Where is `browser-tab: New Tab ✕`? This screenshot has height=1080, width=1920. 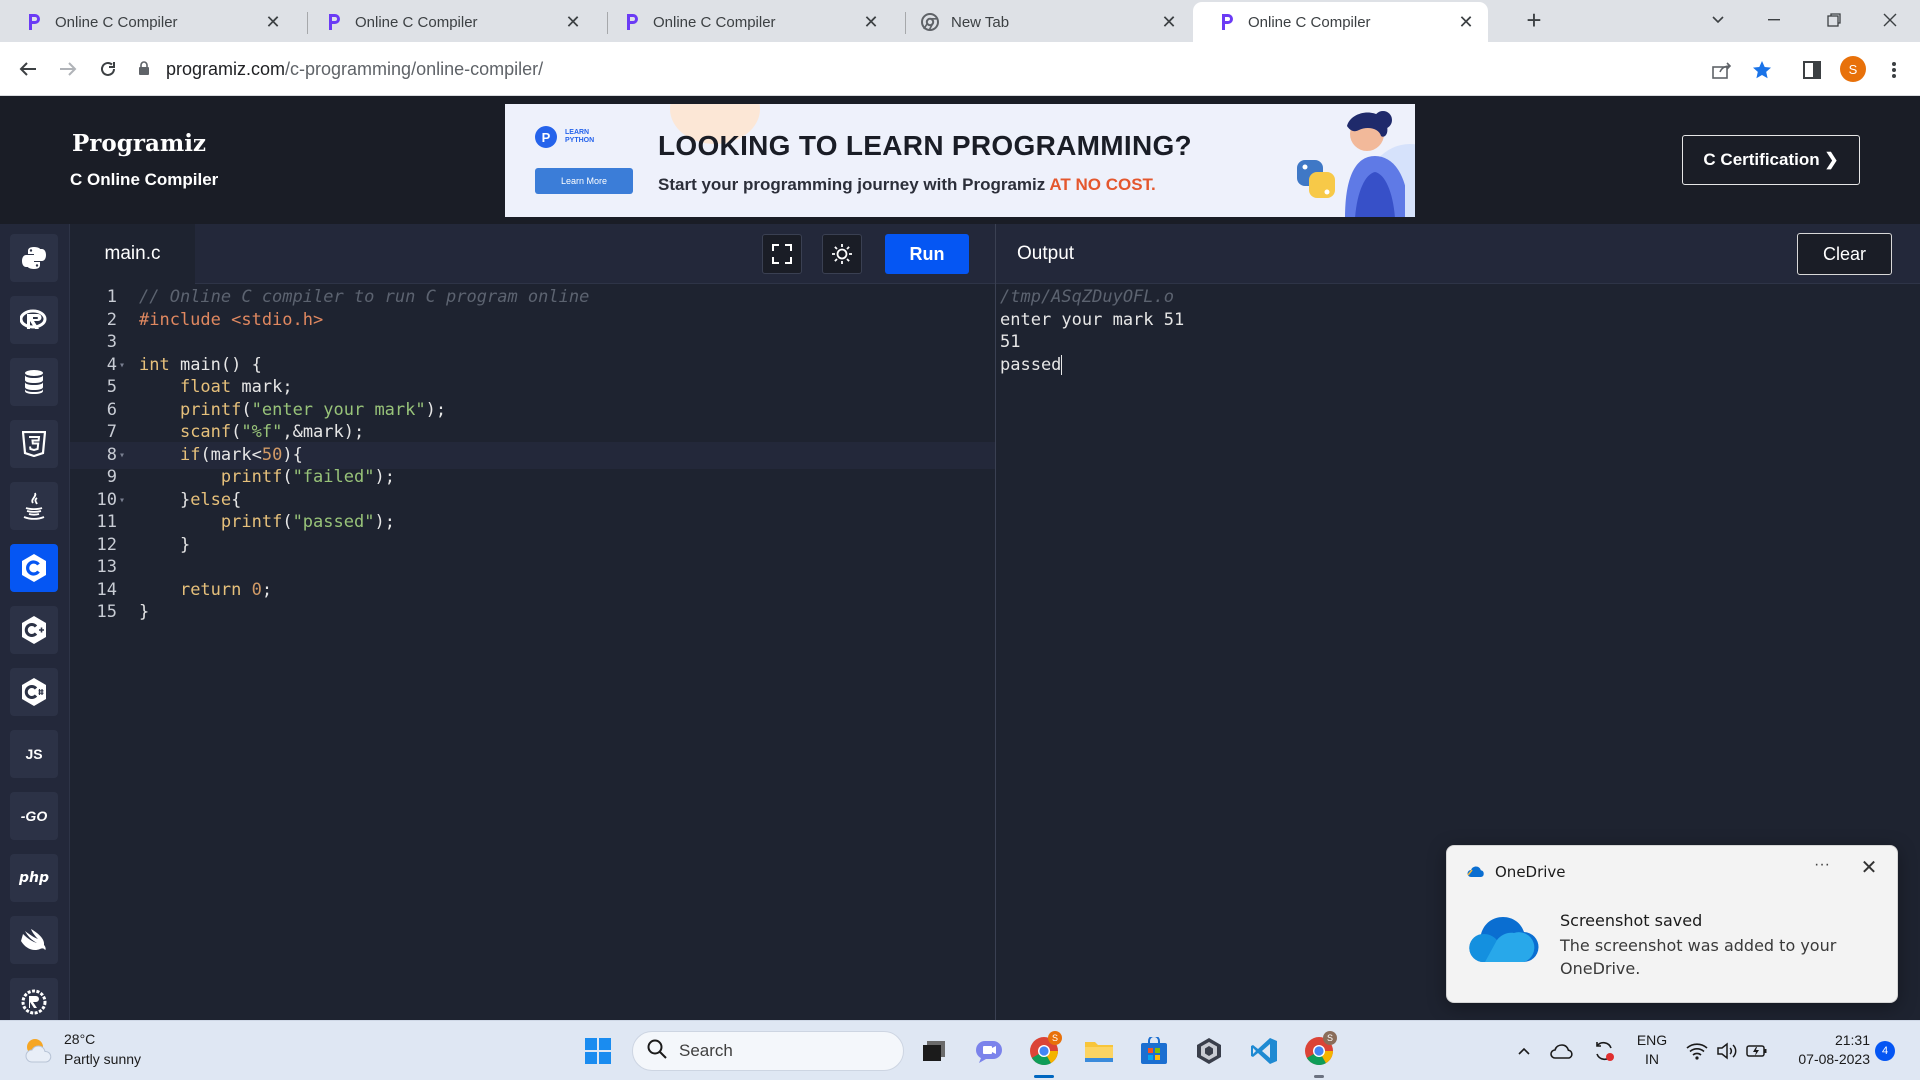 browser-tab: New Tab ✕ is located at coordinates (1043, 22).